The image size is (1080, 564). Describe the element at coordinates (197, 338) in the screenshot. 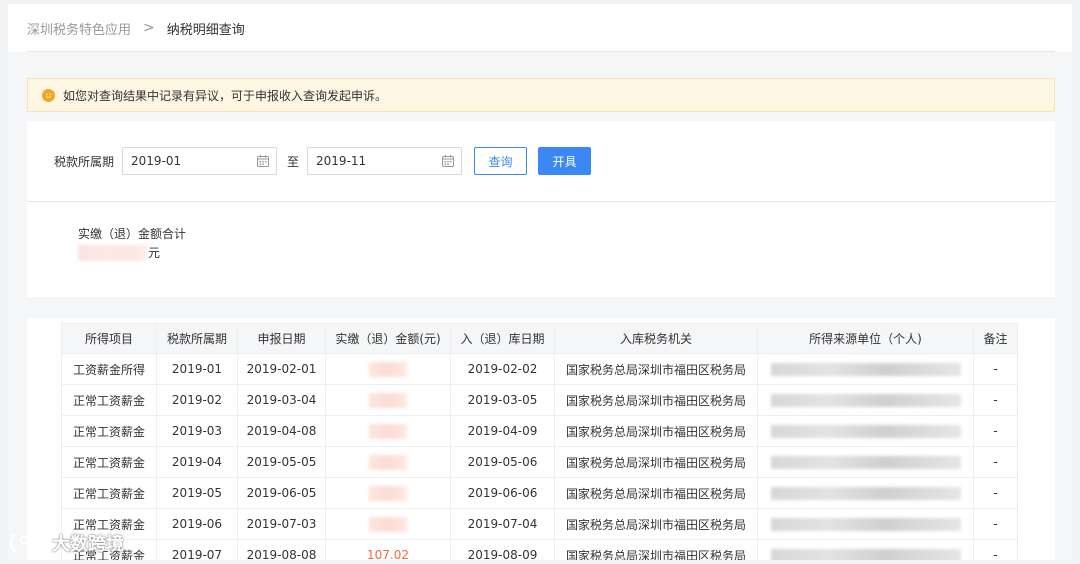

I see `col-header-period: 税款所属期` at that location.